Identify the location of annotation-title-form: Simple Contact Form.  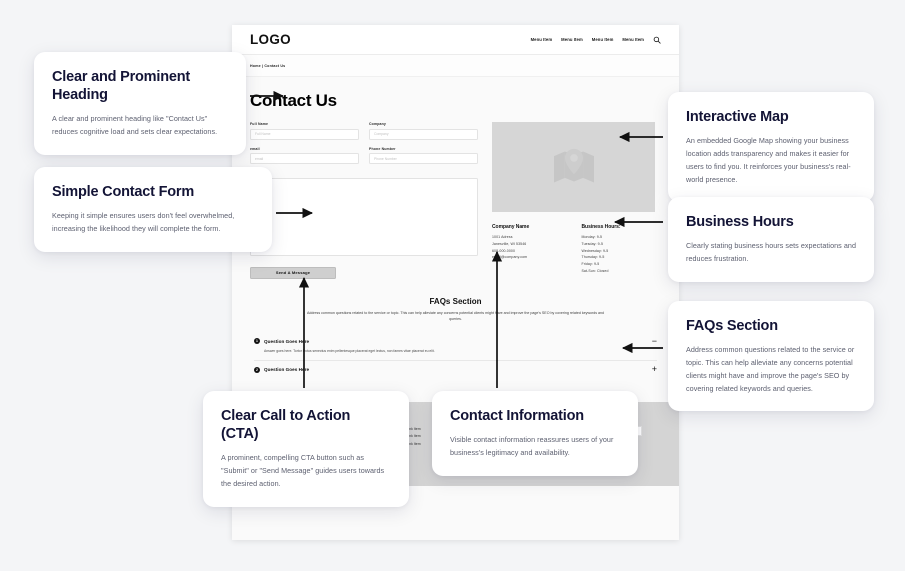
(123, 192).